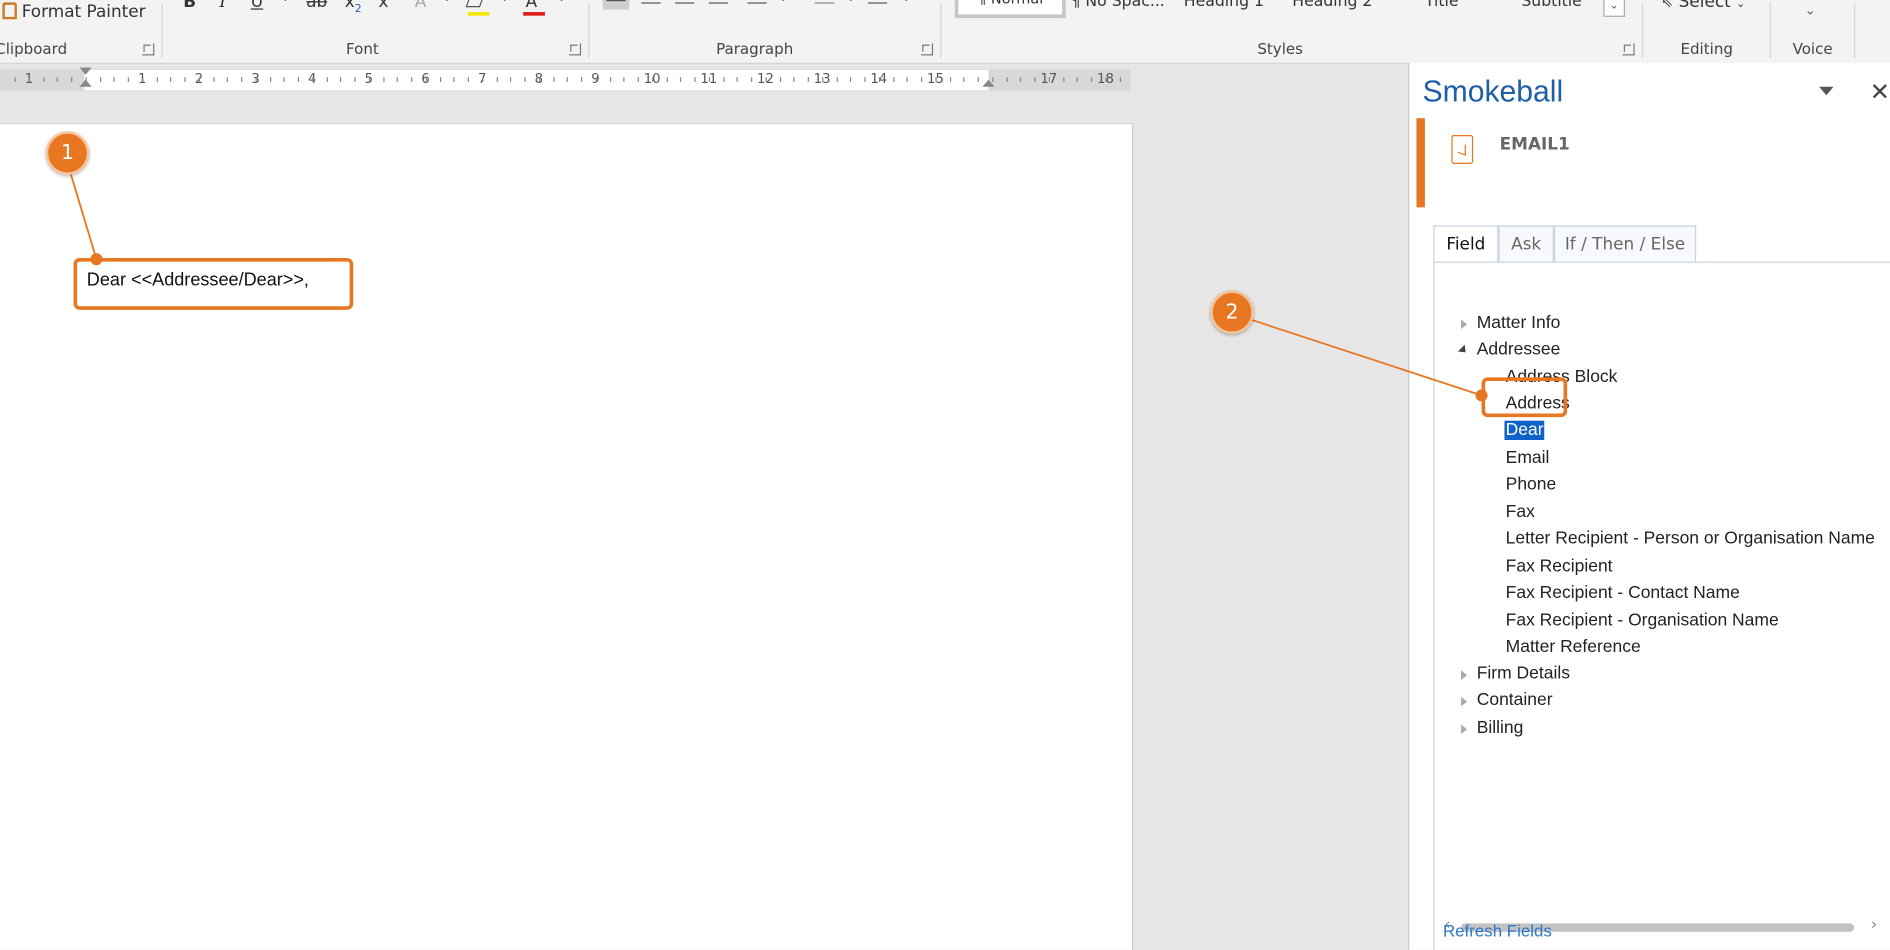  Describe the element at coordinates (1810, 10) in the screenshot. I see `voice-chevron-icon: ⌄` at that location.